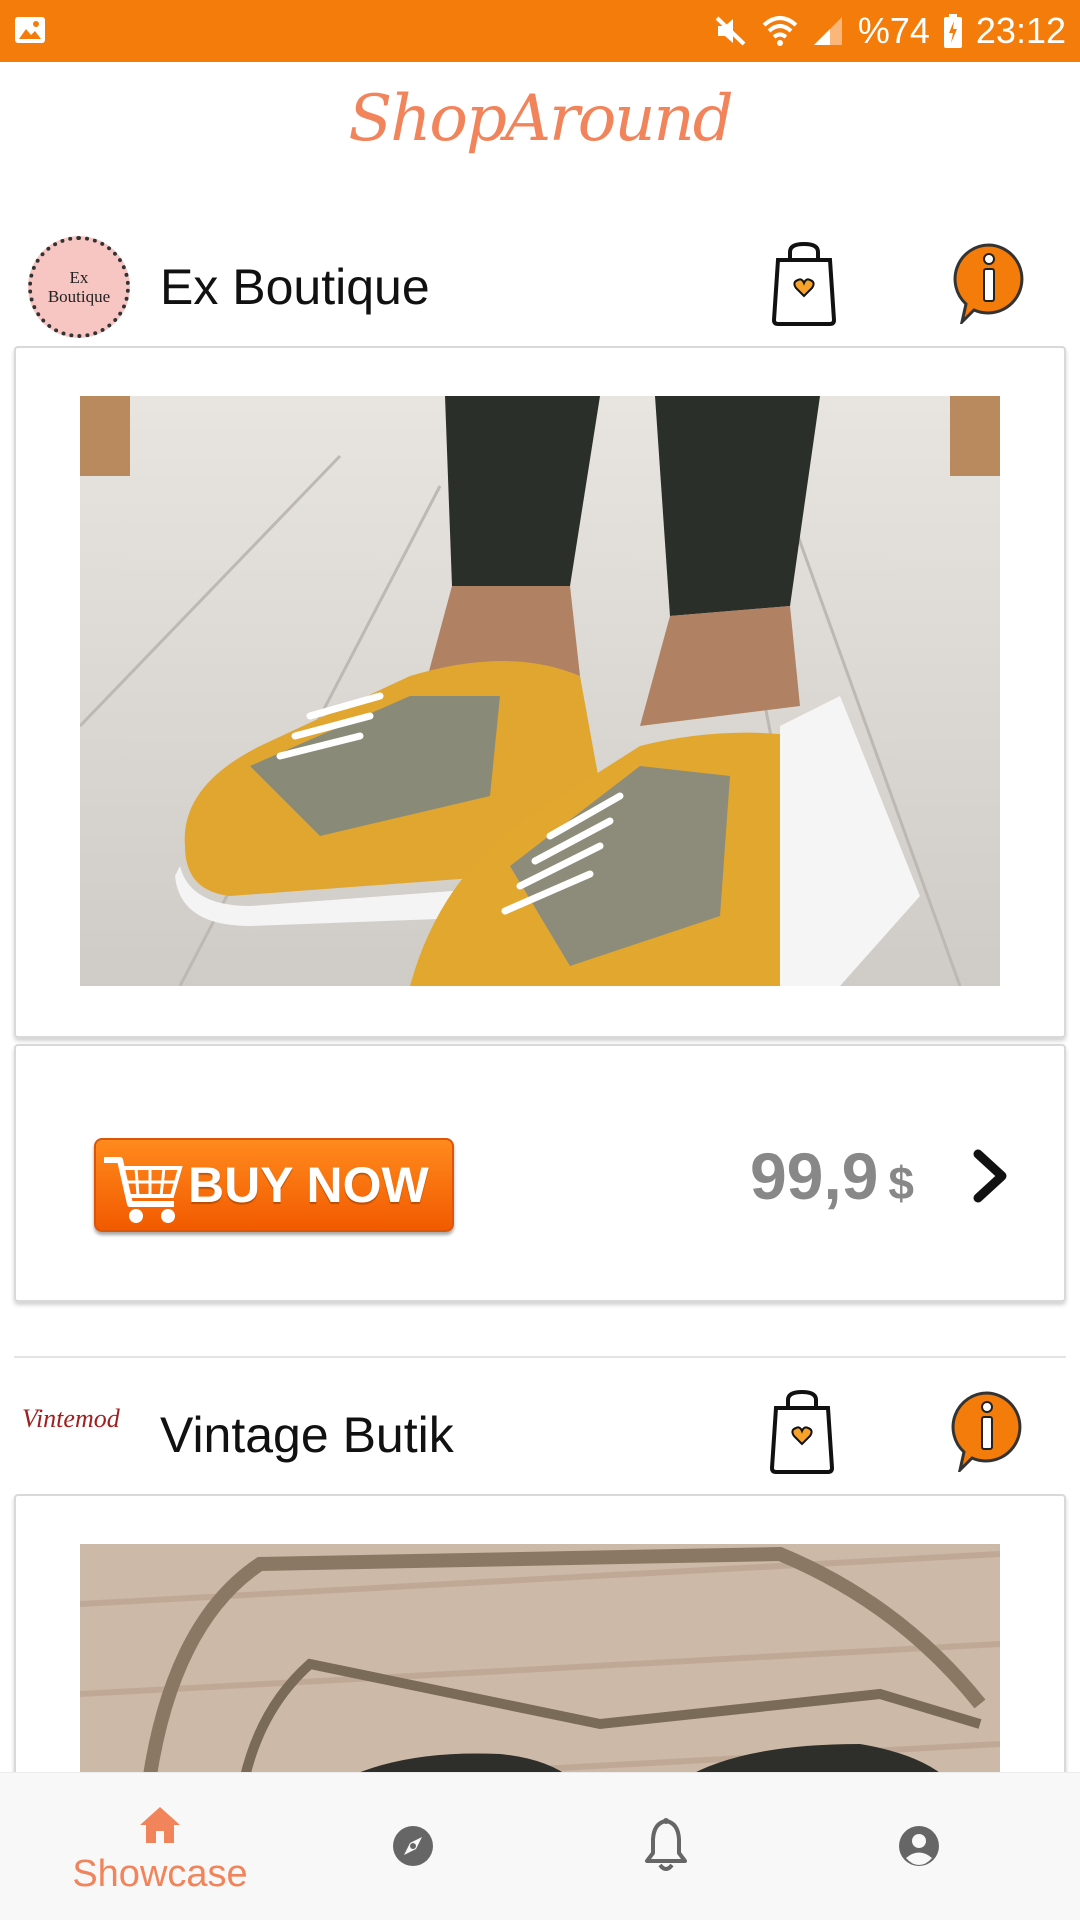 This screenshot has width=1080, height=1920. What do you see at coordinates (160, 1825) in the screenshot?
I see `home-icon` at bounding box center [160, 1825].